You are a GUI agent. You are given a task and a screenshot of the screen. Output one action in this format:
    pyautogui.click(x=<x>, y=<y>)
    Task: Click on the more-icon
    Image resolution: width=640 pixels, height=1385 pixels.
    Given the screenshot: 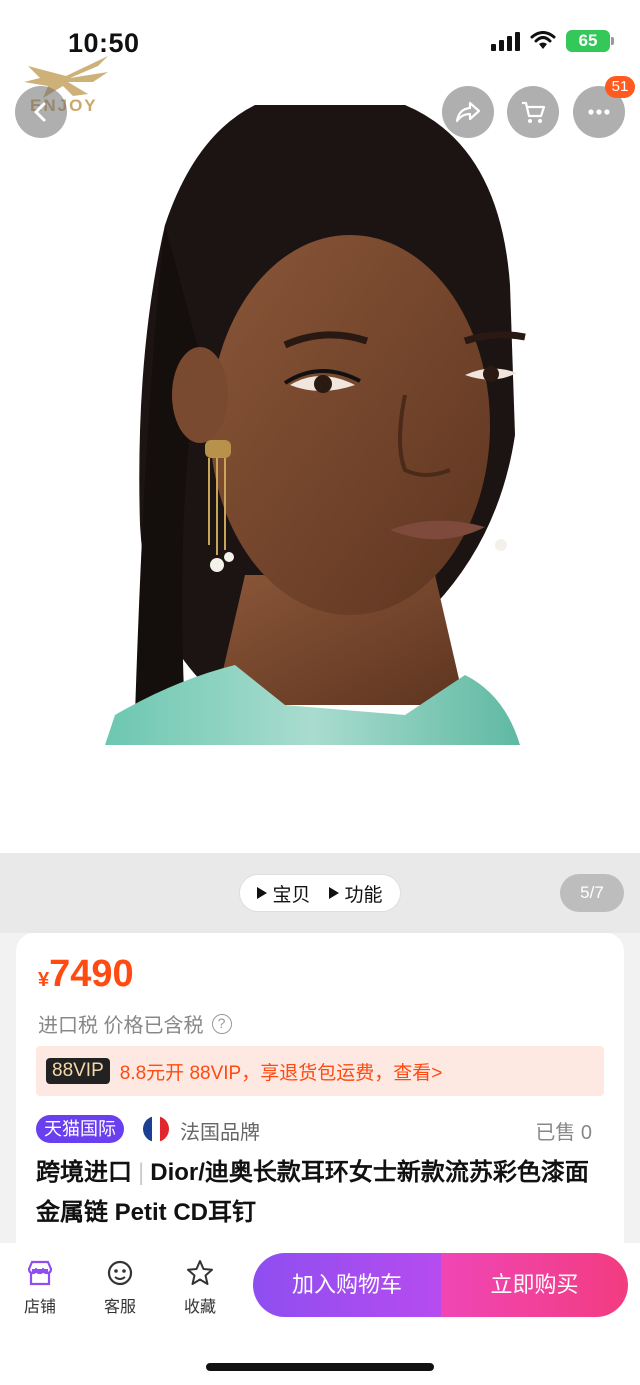 What is the action you would take?
    pyautogui.click(x=599, y=112)
    